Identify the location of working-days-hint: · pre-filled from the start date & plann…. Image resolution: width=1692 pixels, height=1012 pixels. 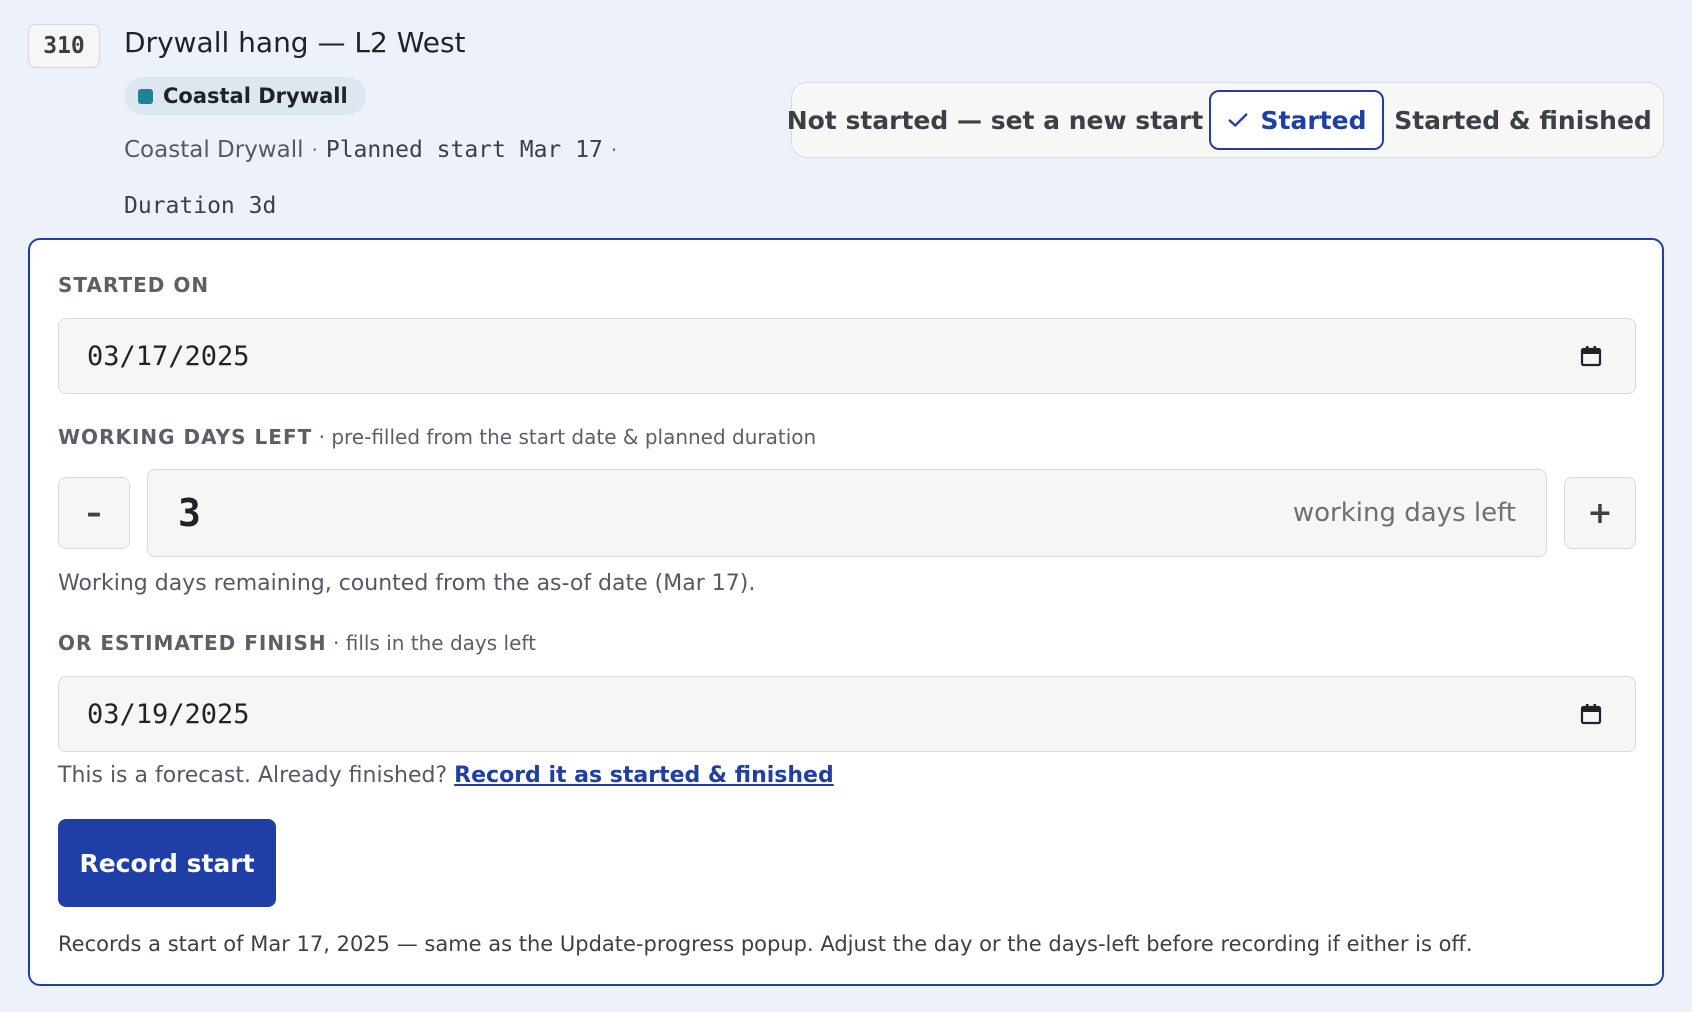
(567, 437).